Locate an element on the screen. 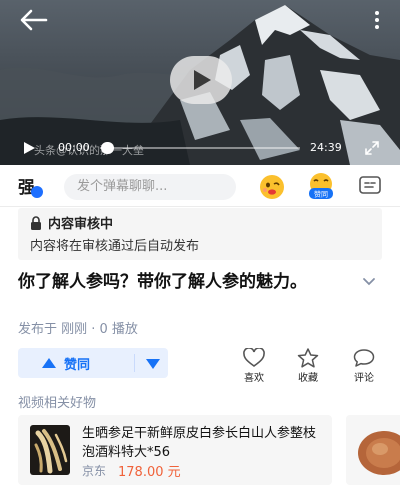 The width and height of the screenshot is (400, 500). danmu-icon is located at coordinates (370, 186).